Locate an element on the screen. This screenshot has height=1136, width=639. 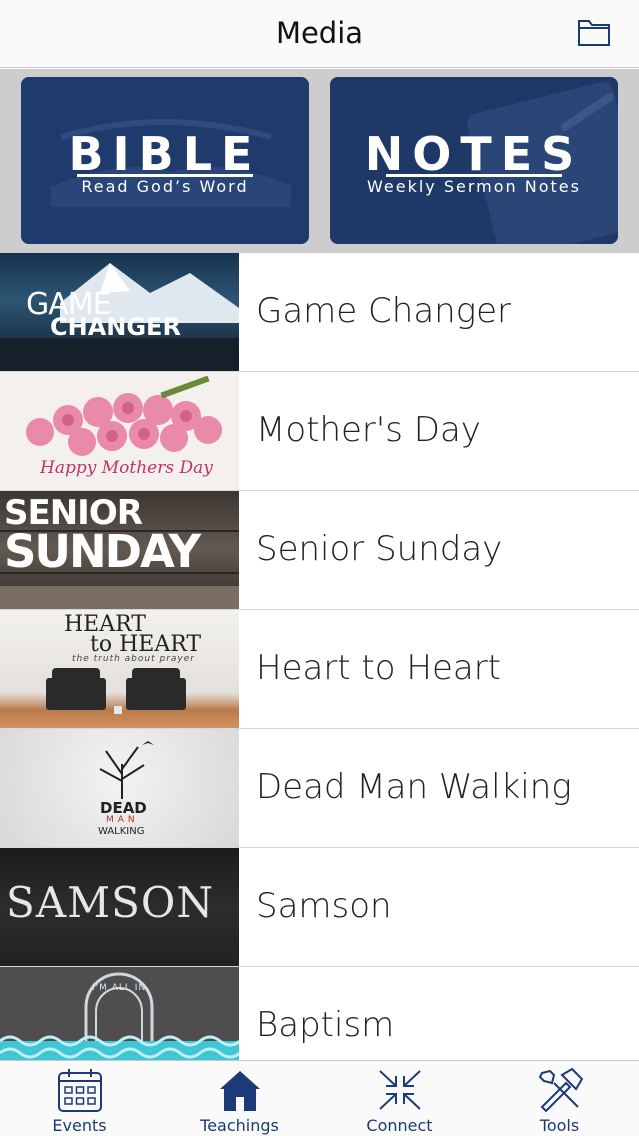
teaching-title: Game Changer is located at coordinates (383, 311).